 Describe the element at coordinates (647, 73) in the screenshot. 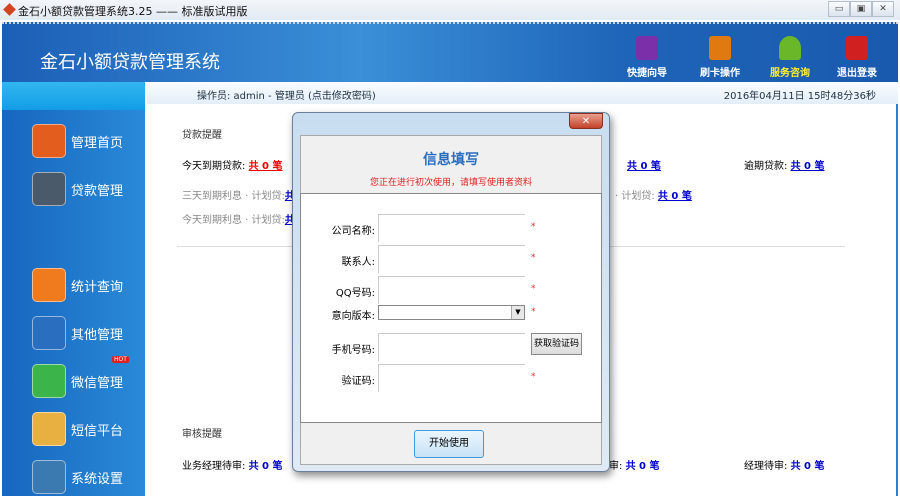

I see `quick-guide-label: 快捷向导` at that location.